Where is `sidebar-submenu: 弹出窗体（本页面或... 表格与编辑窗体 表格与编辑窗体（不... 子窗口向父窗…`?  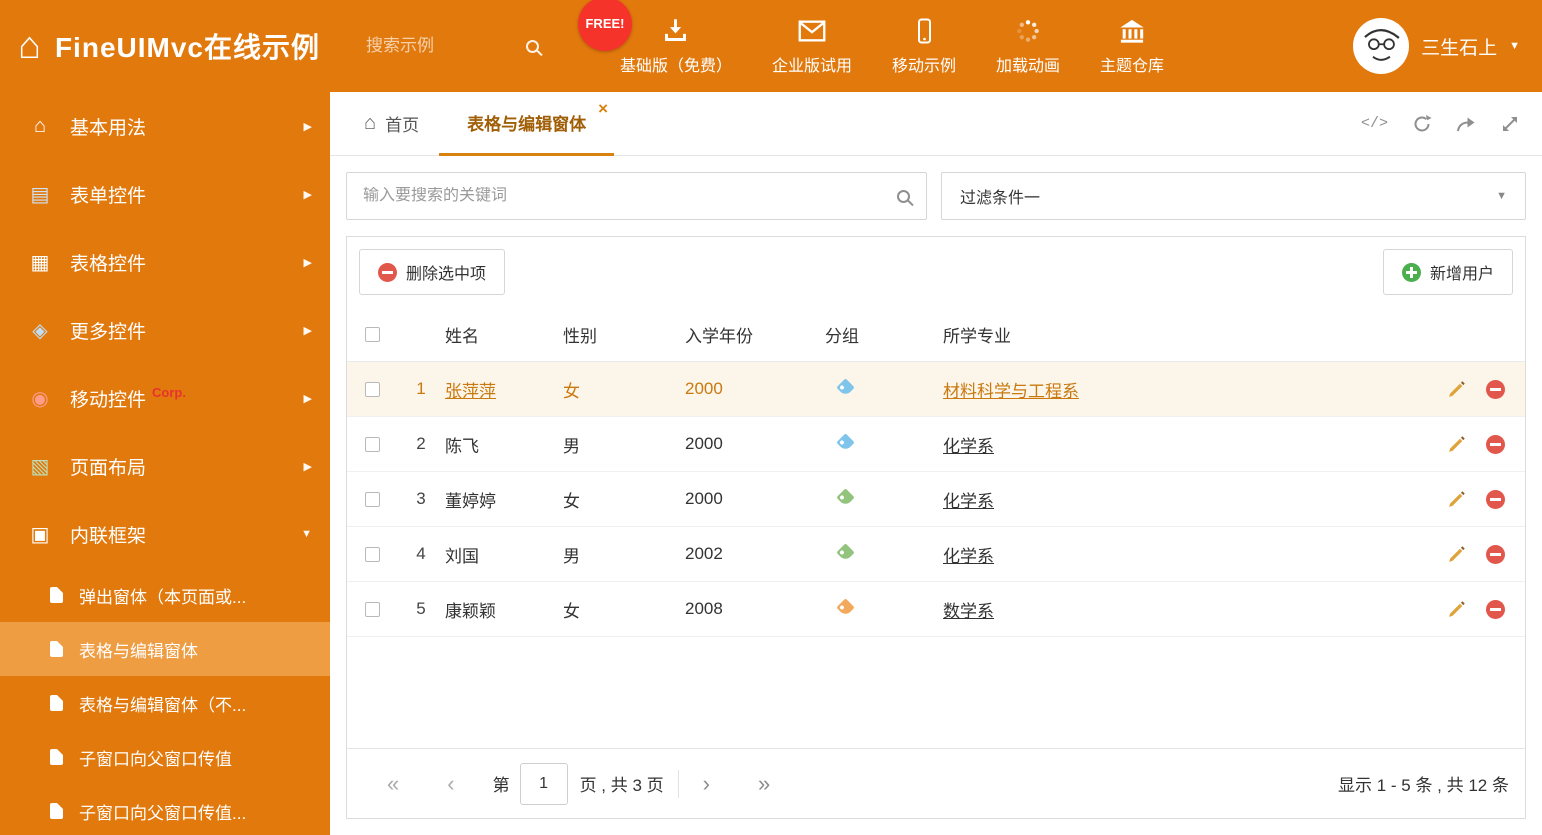
sidebar-submenu: 弹出窗体（本页面或... 表格与编辑窗体 表格与编辑窗体（不... 子窗口向父窗… is located at coordinates (165, 701).